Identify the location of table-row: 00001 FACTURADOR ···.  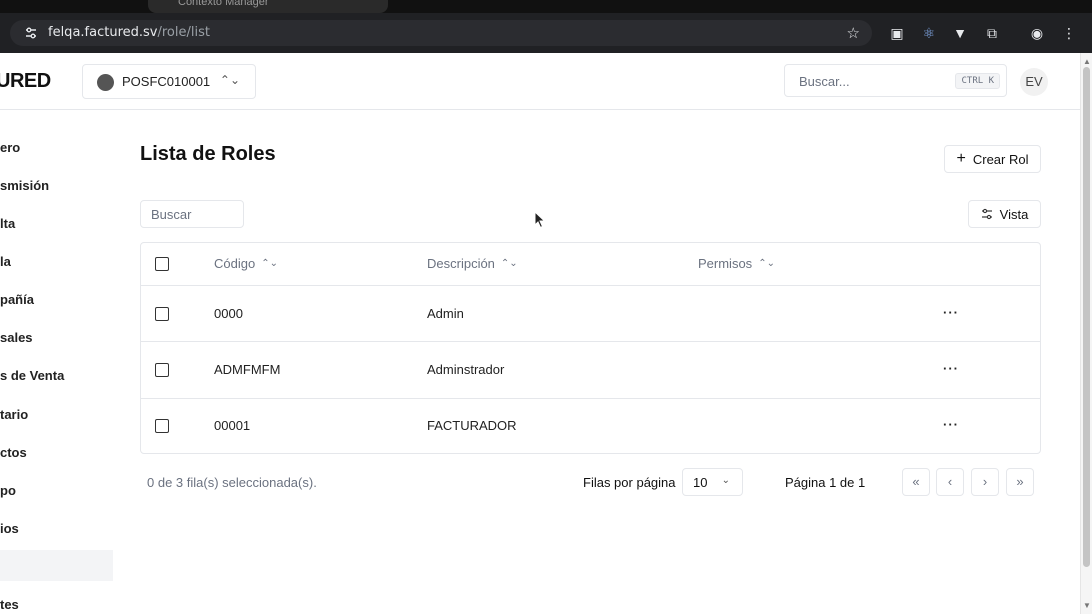
(590, 426).